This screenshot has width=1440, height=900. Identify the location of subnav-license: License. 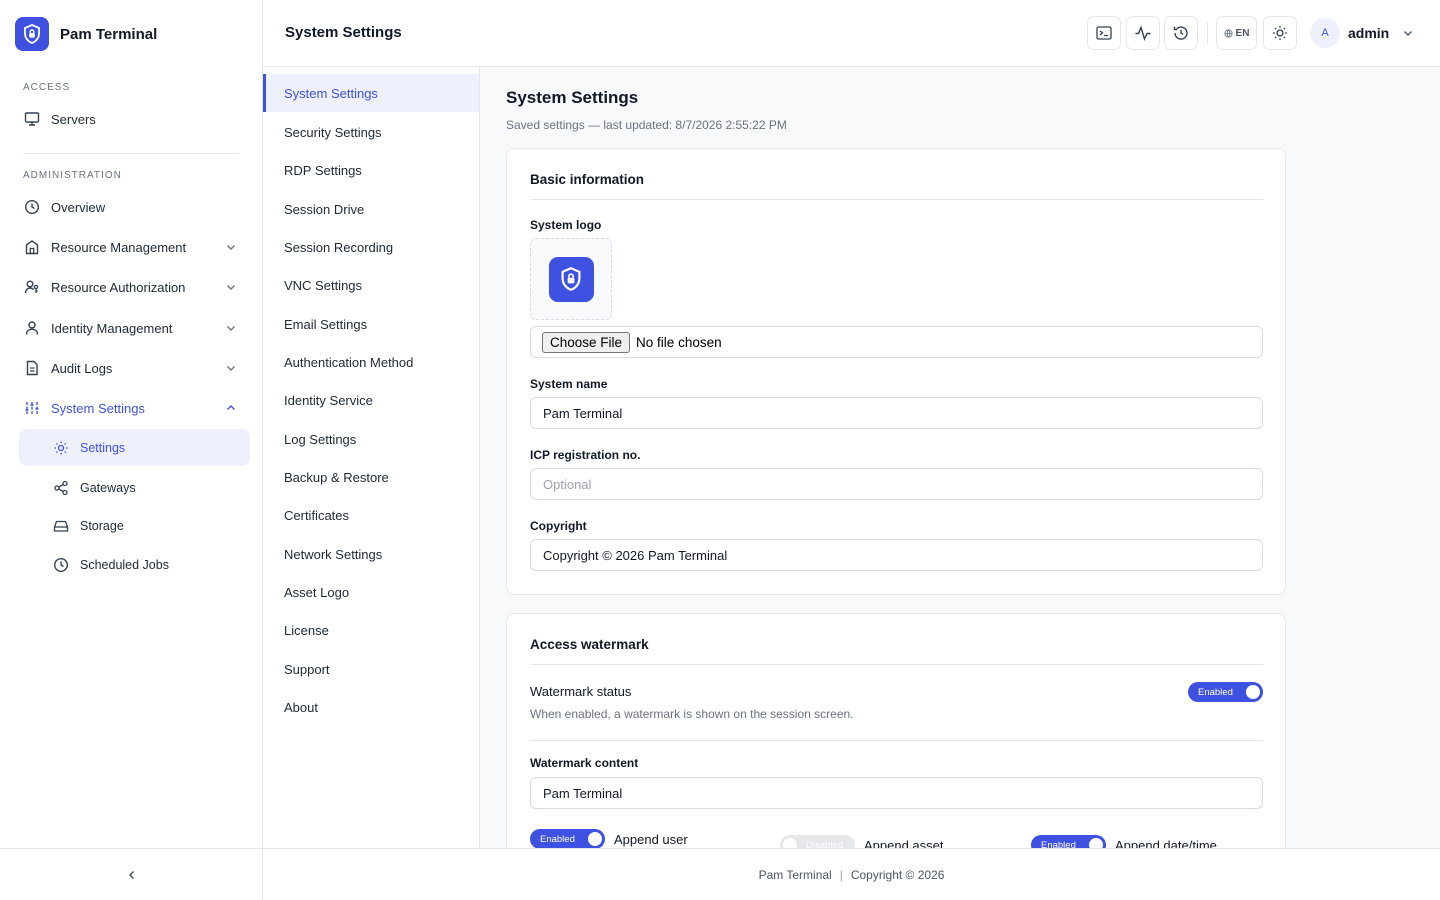
(371, 630).